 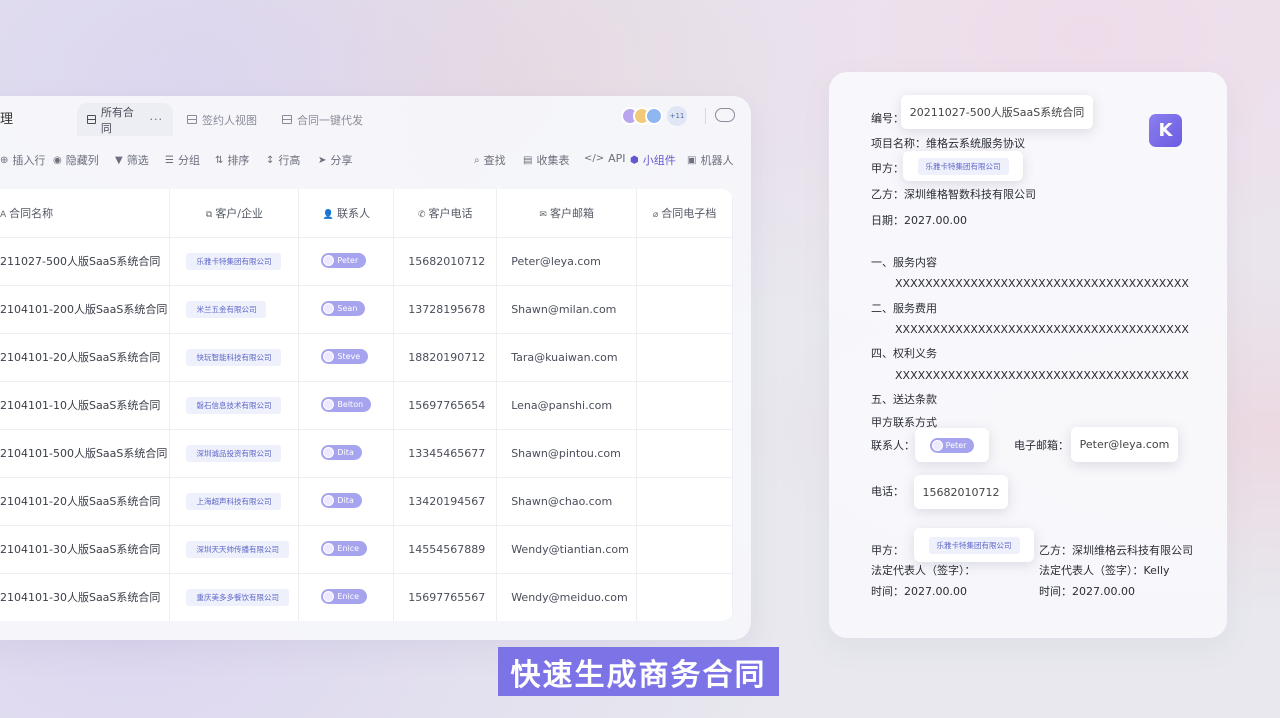 I want to click on column-header-company: ⧉ 客户/企业, so click(x=234, y=213).